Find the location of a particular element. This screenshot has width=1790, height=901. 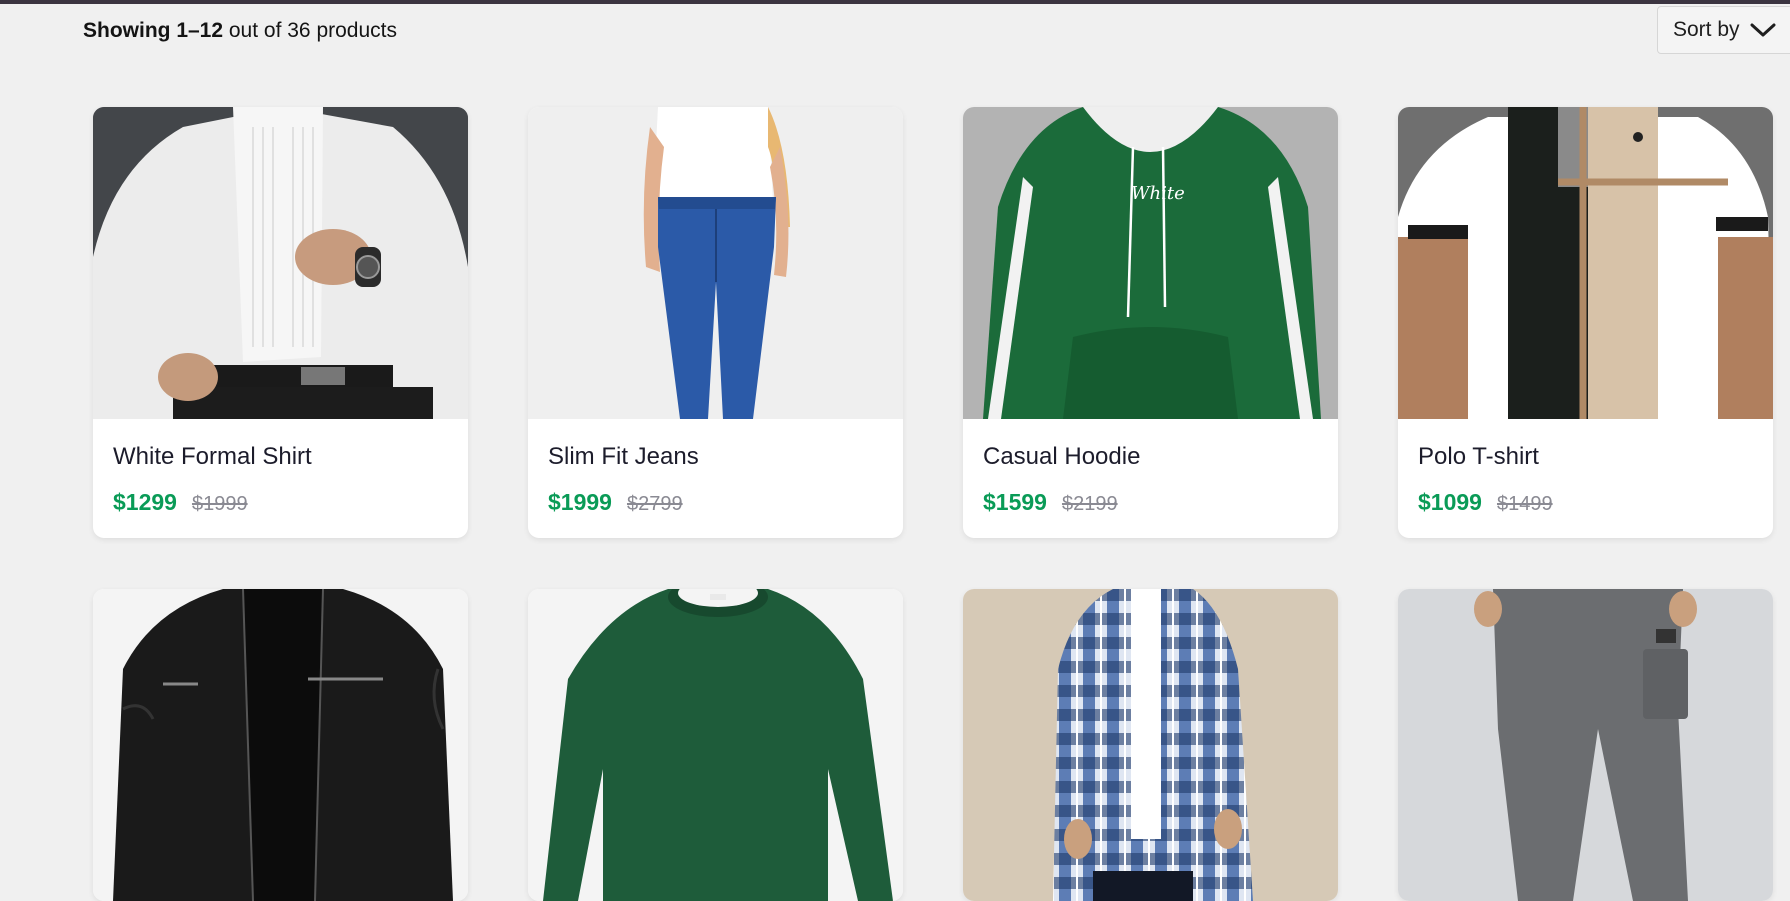

green-sweatshirt-photo is located at coordinates (715, 745).